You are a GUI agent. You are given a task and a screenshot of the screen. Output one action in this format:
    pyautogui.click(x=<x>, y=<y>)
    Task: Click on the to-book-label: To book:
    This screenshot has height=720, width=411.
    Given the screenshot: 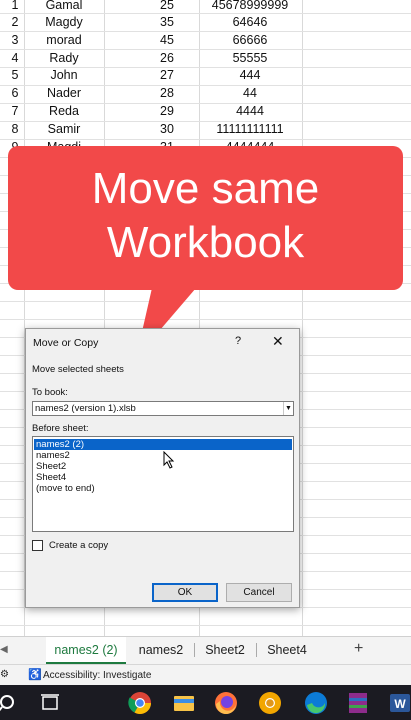 What is the action you would take?
    pyautogui.click(x=50, y=392)
    